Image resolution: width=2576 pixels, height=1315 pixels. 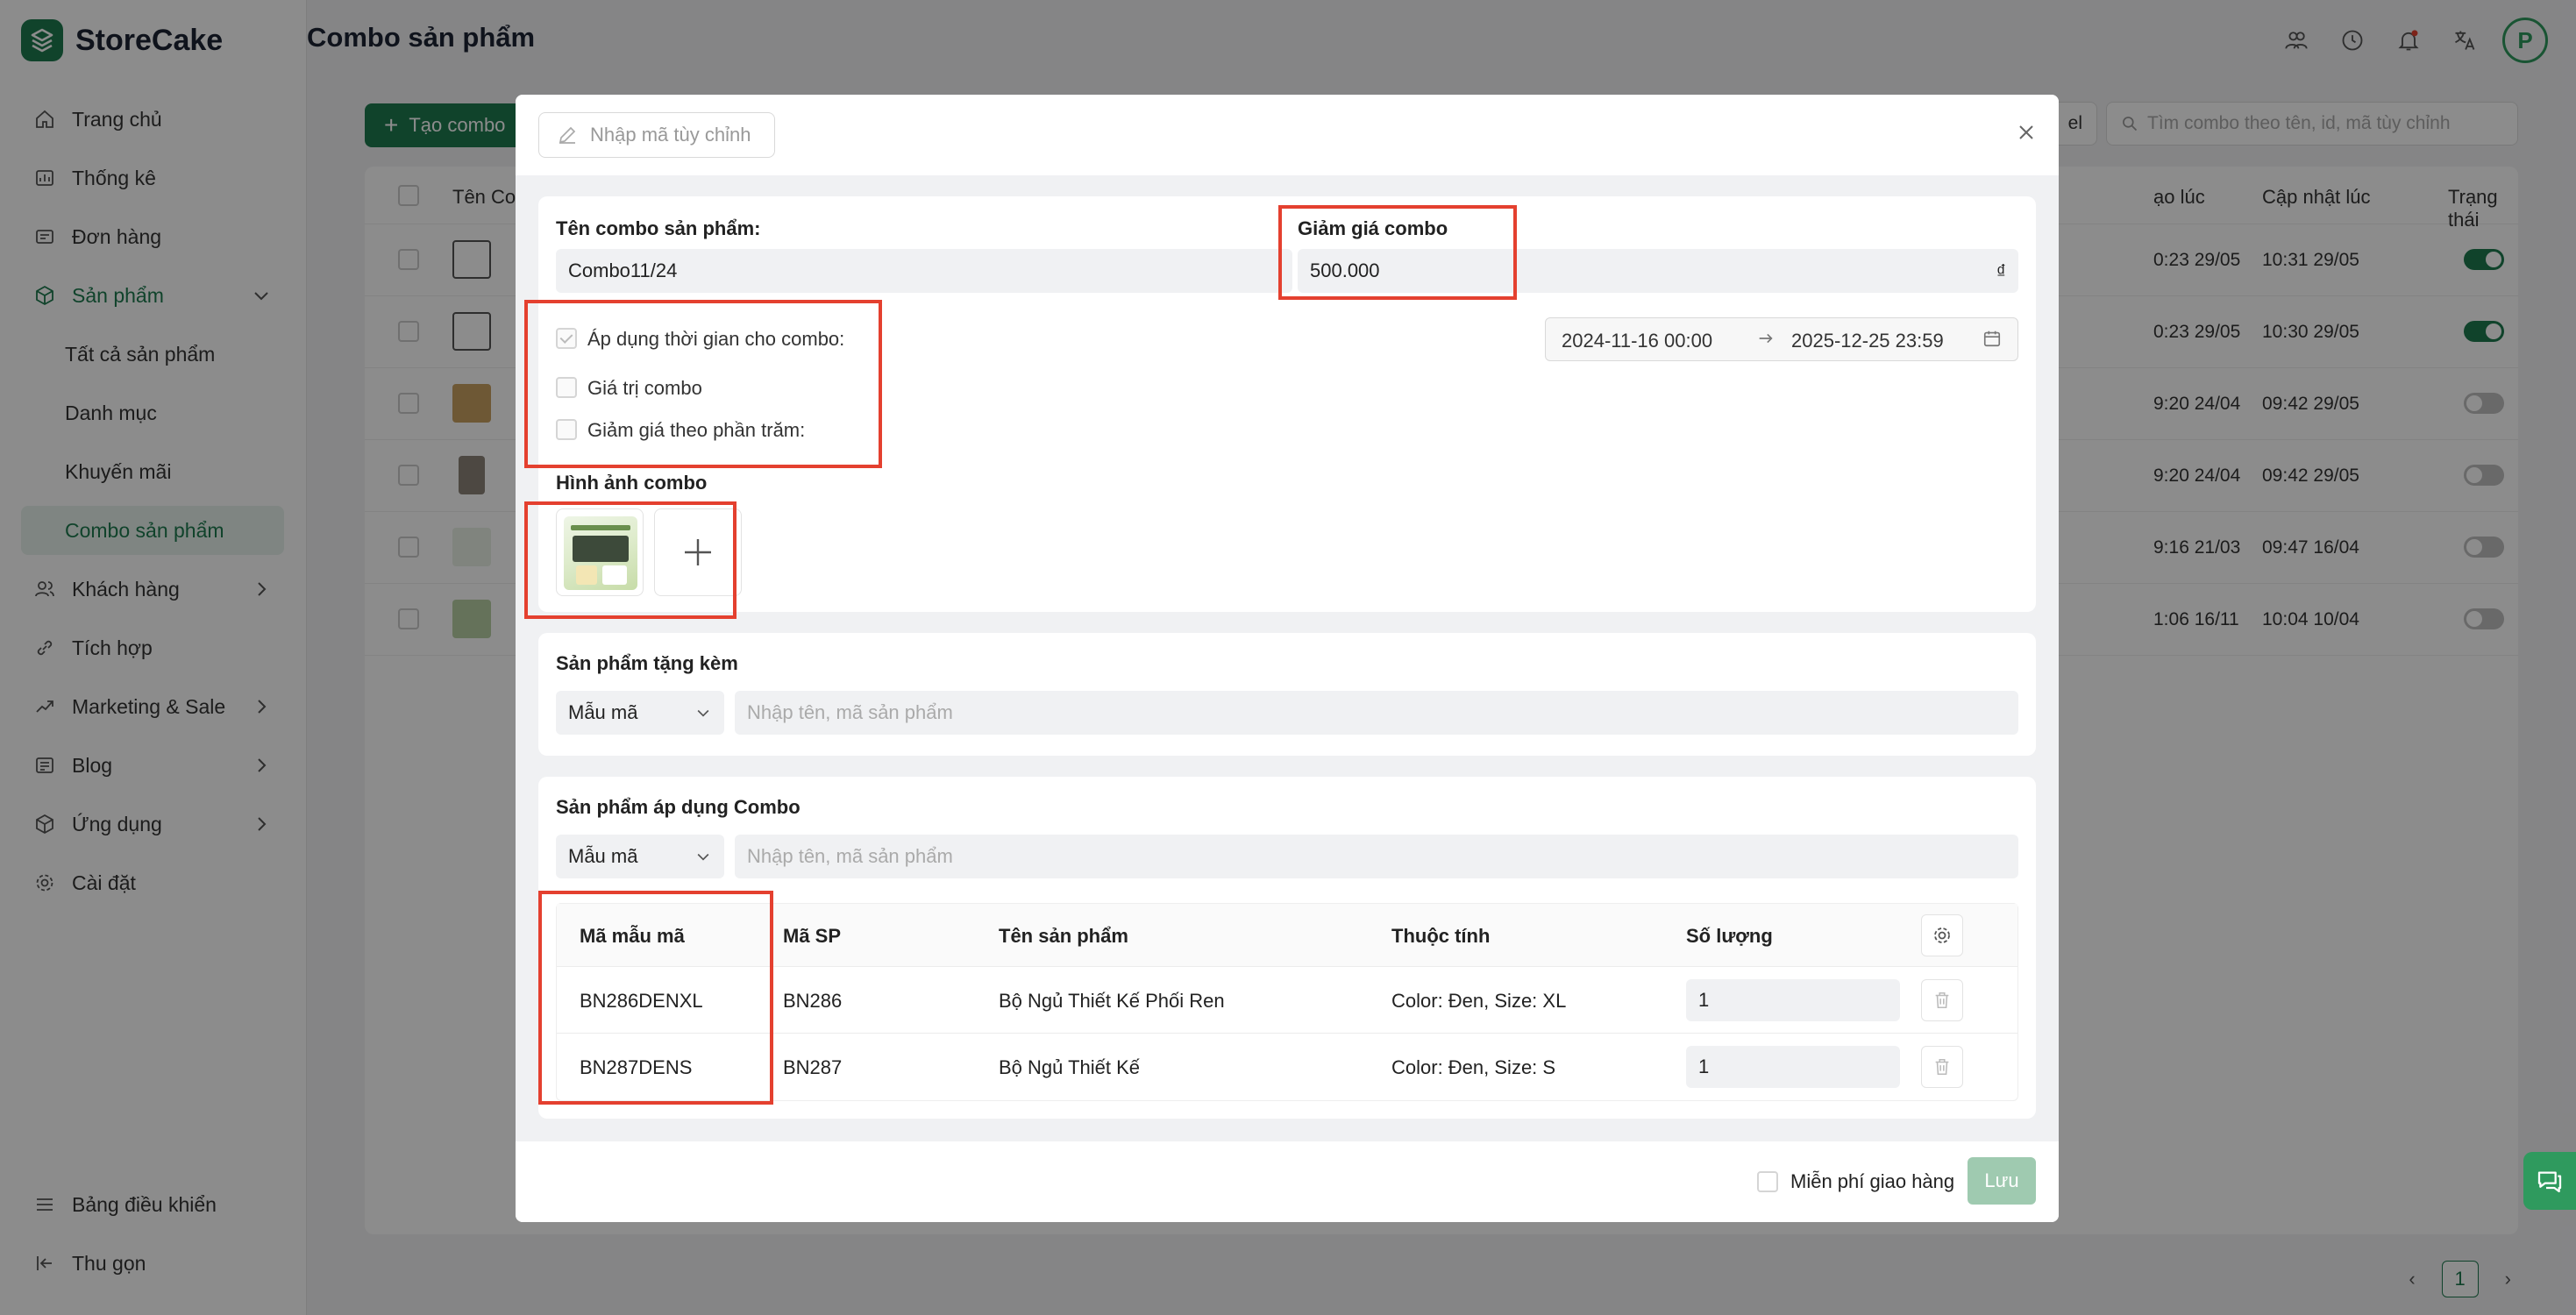 What do you see at coordinates (1112, 1001) in the screenshot?
I see `cell-product-name: Bộ Ngủ Thiết Kế Phối Ren` at bounding box center [1112, 1001].